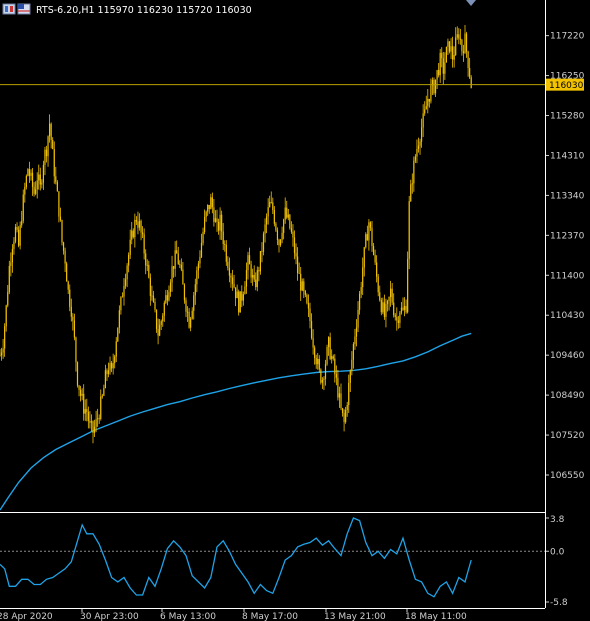 The width and height of the screenshot is (590, 621). I want to click on time-tick-label: 18 May 11:00, so click(436, 616).